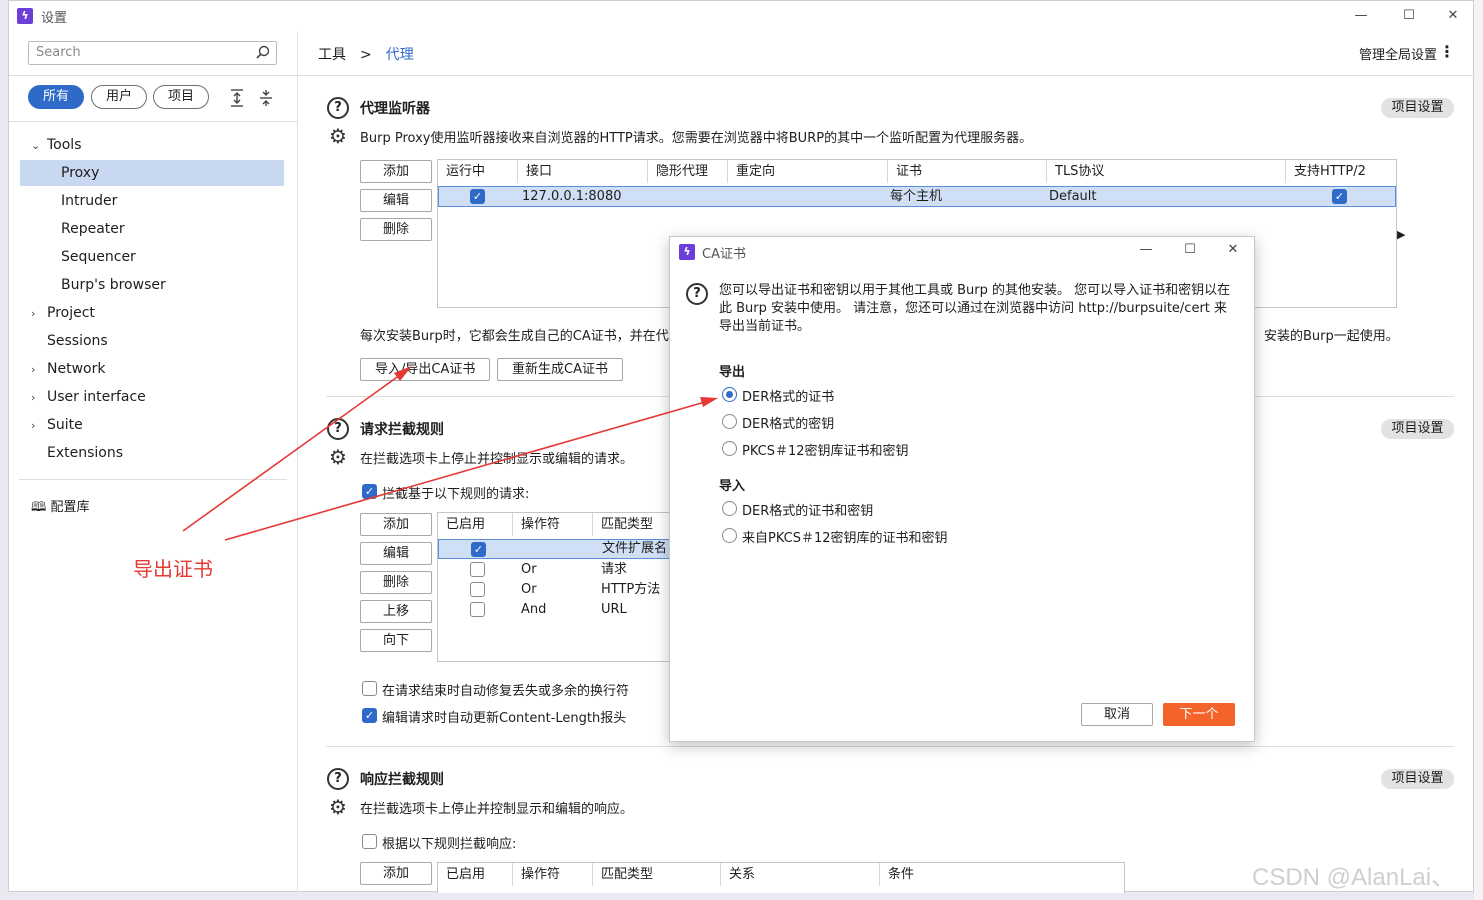 Image resolution: width=1483 pixels, height=900 pixels. Describe the element at coordinates (506, 691) in the screenshot. I see `fix-newlines-label: 在请求结束时自动修复丢失或多余的换行符` at that location.